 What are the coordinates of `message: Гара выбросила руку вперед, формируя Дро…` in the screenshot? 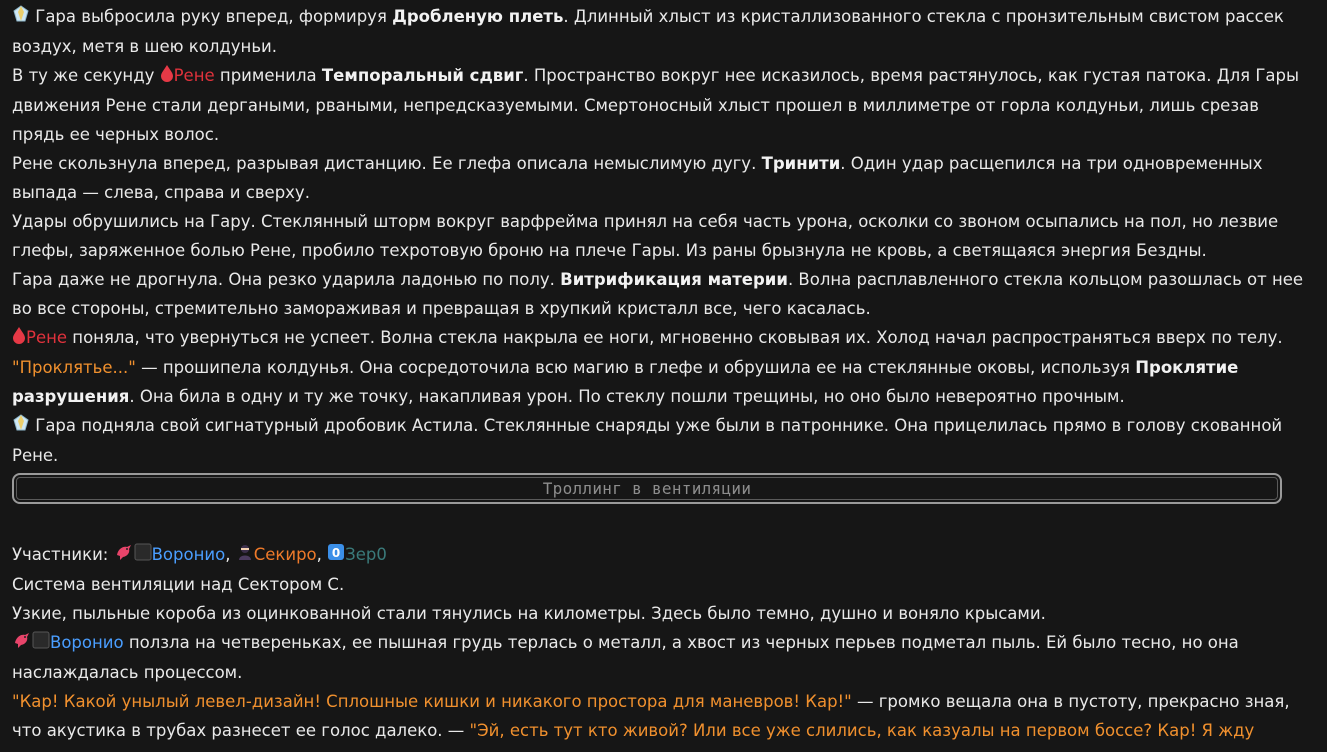 It's located at (662, 31).